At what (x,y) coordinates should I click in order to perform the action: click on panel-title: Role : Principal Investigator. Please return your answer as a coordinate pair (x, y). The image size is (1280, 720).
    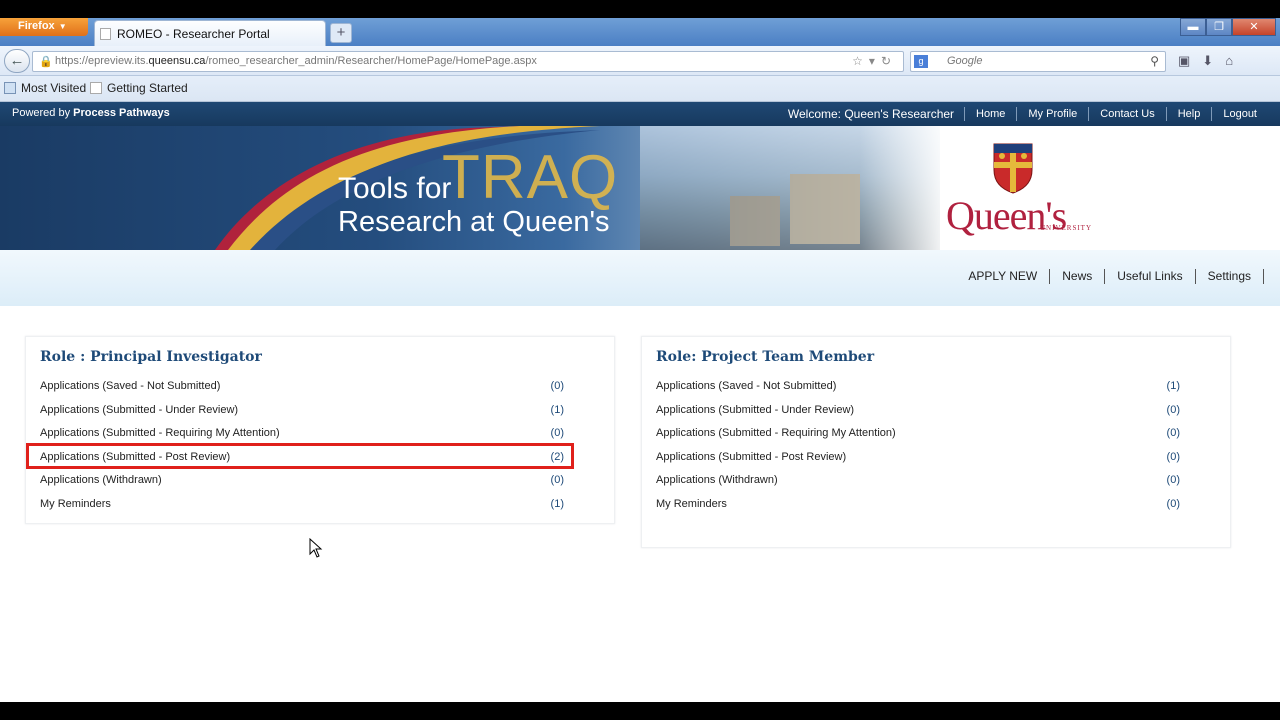
    Looking at the image, I should click on (151, 357).